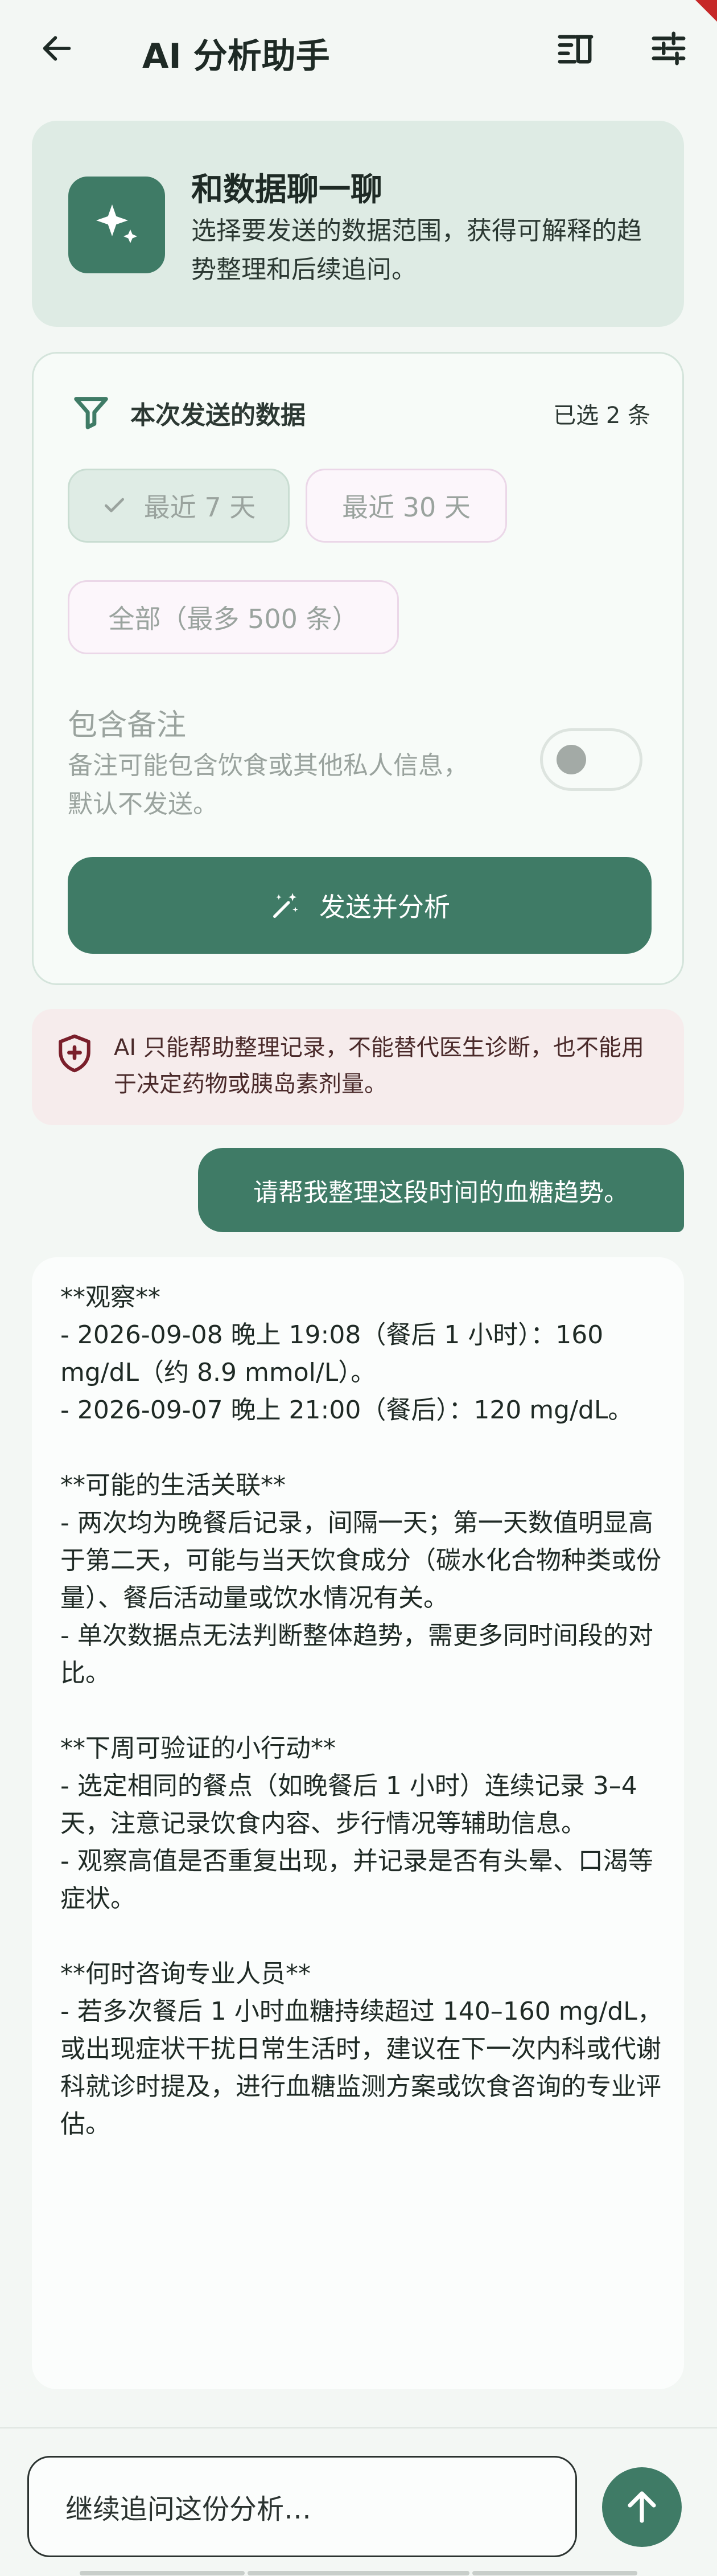 This screenshot has height=2576, width=717. I want to click on back-button, so click(56, 48).